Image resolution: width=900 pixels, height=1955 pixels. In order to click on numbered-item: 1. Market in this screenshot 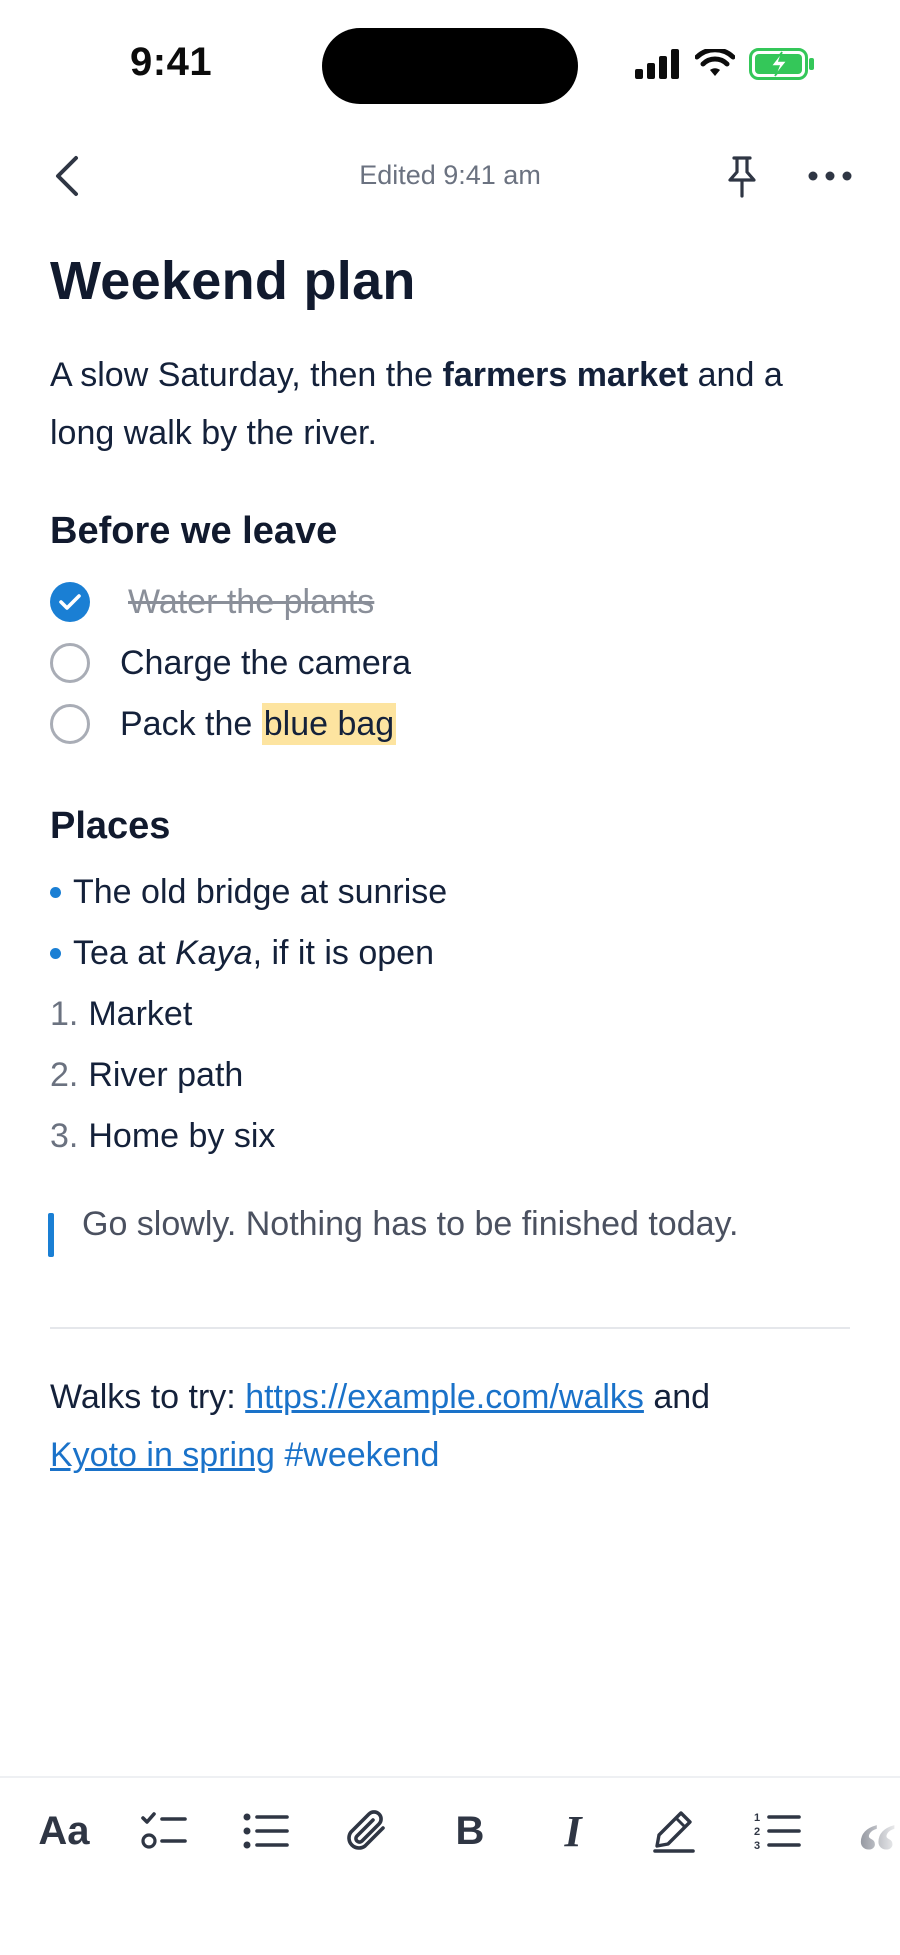, I will do `click(121, 1014)`.